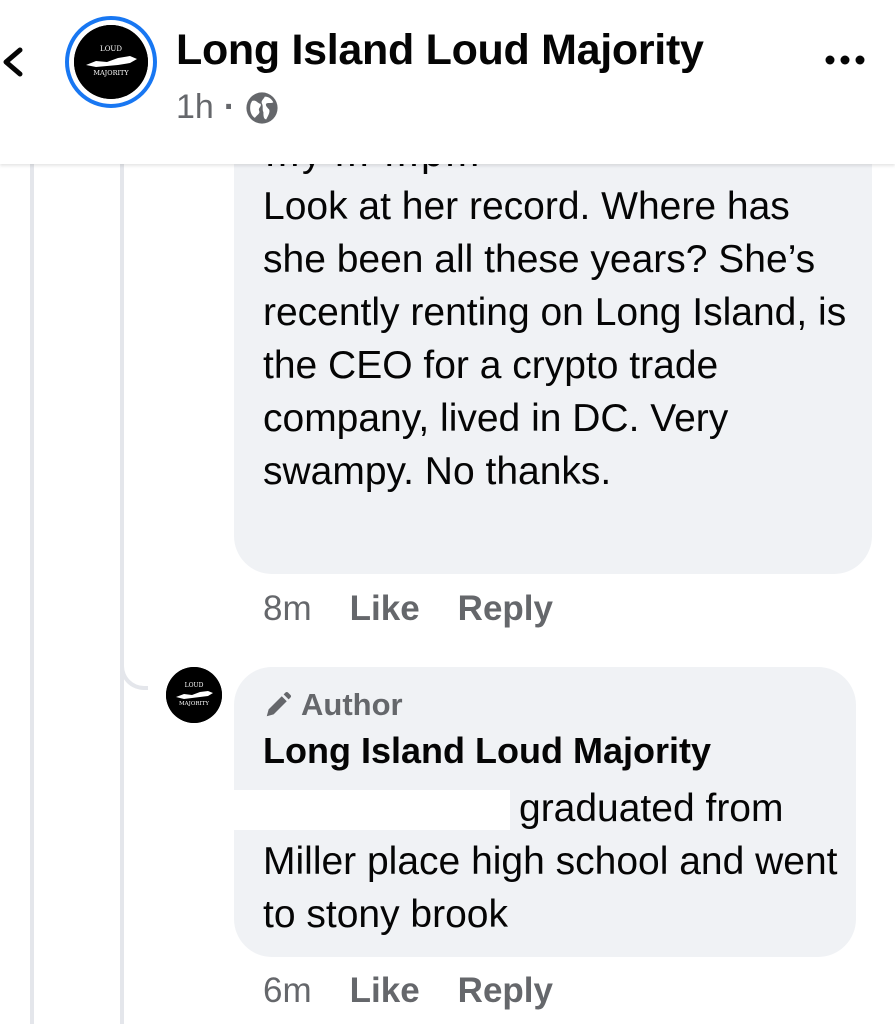  I want to click on more-dots-icon, so click(845, 60).